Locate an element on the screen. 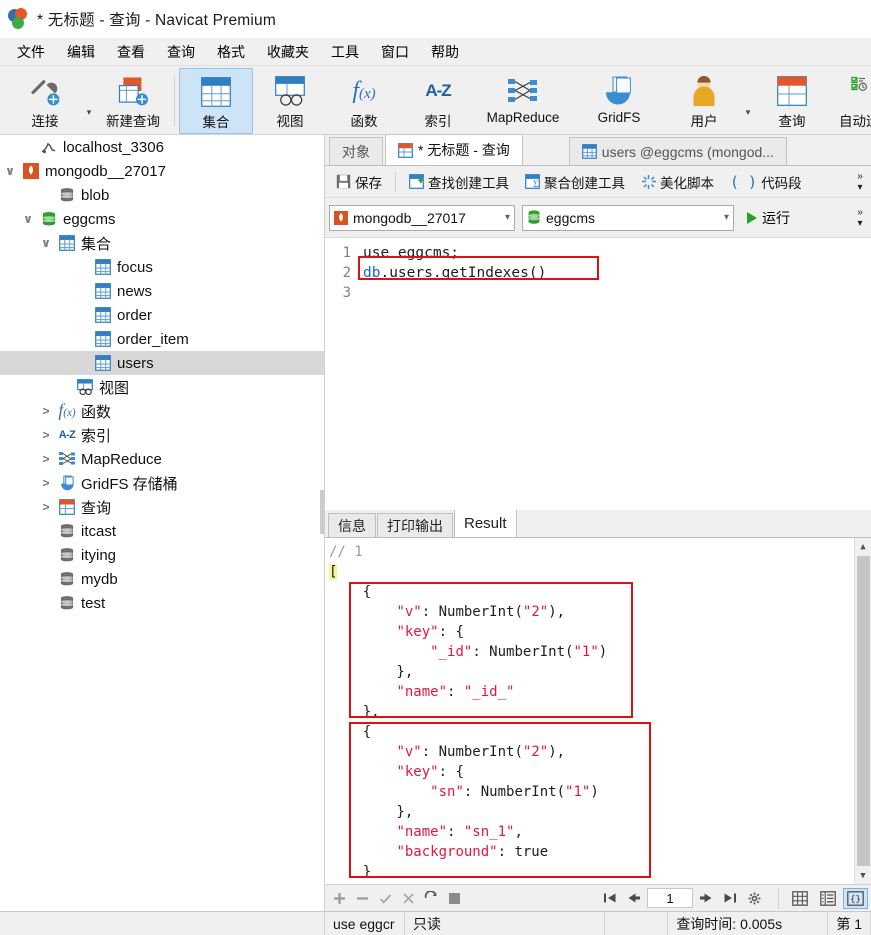 Image resolution: width=871 pixels, height=935 pixels. tree-node-gridfs-存储桶: GridFS 存储桶 is located at coordinates (162, 483).